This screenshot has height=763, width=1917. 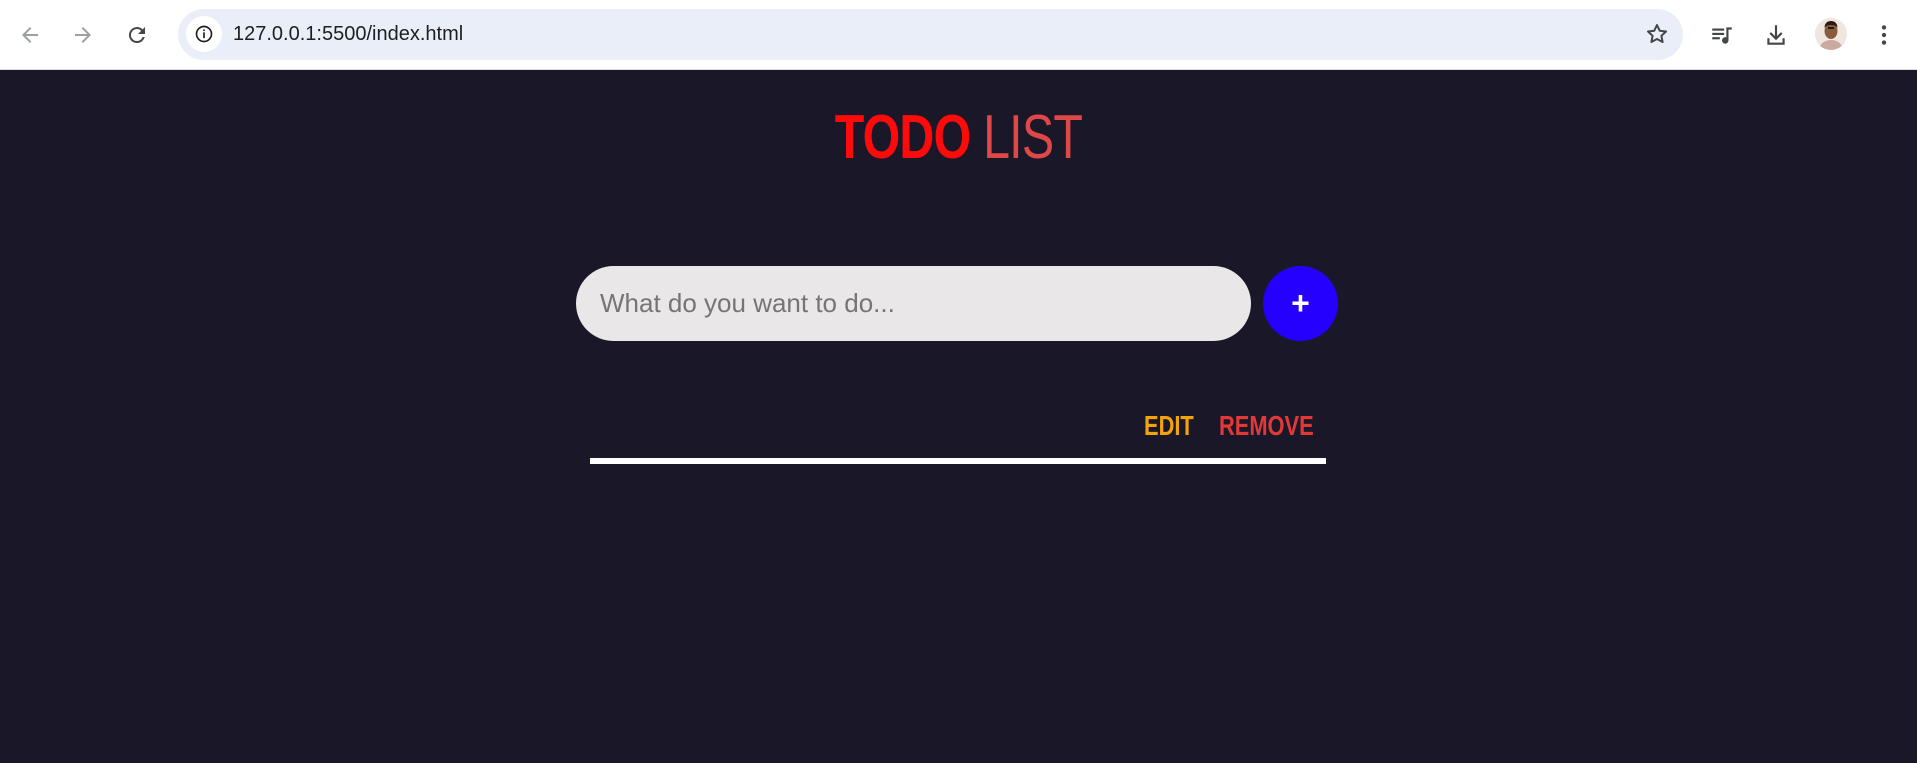 I want to click on info-icon, so click(x=204, y=34).